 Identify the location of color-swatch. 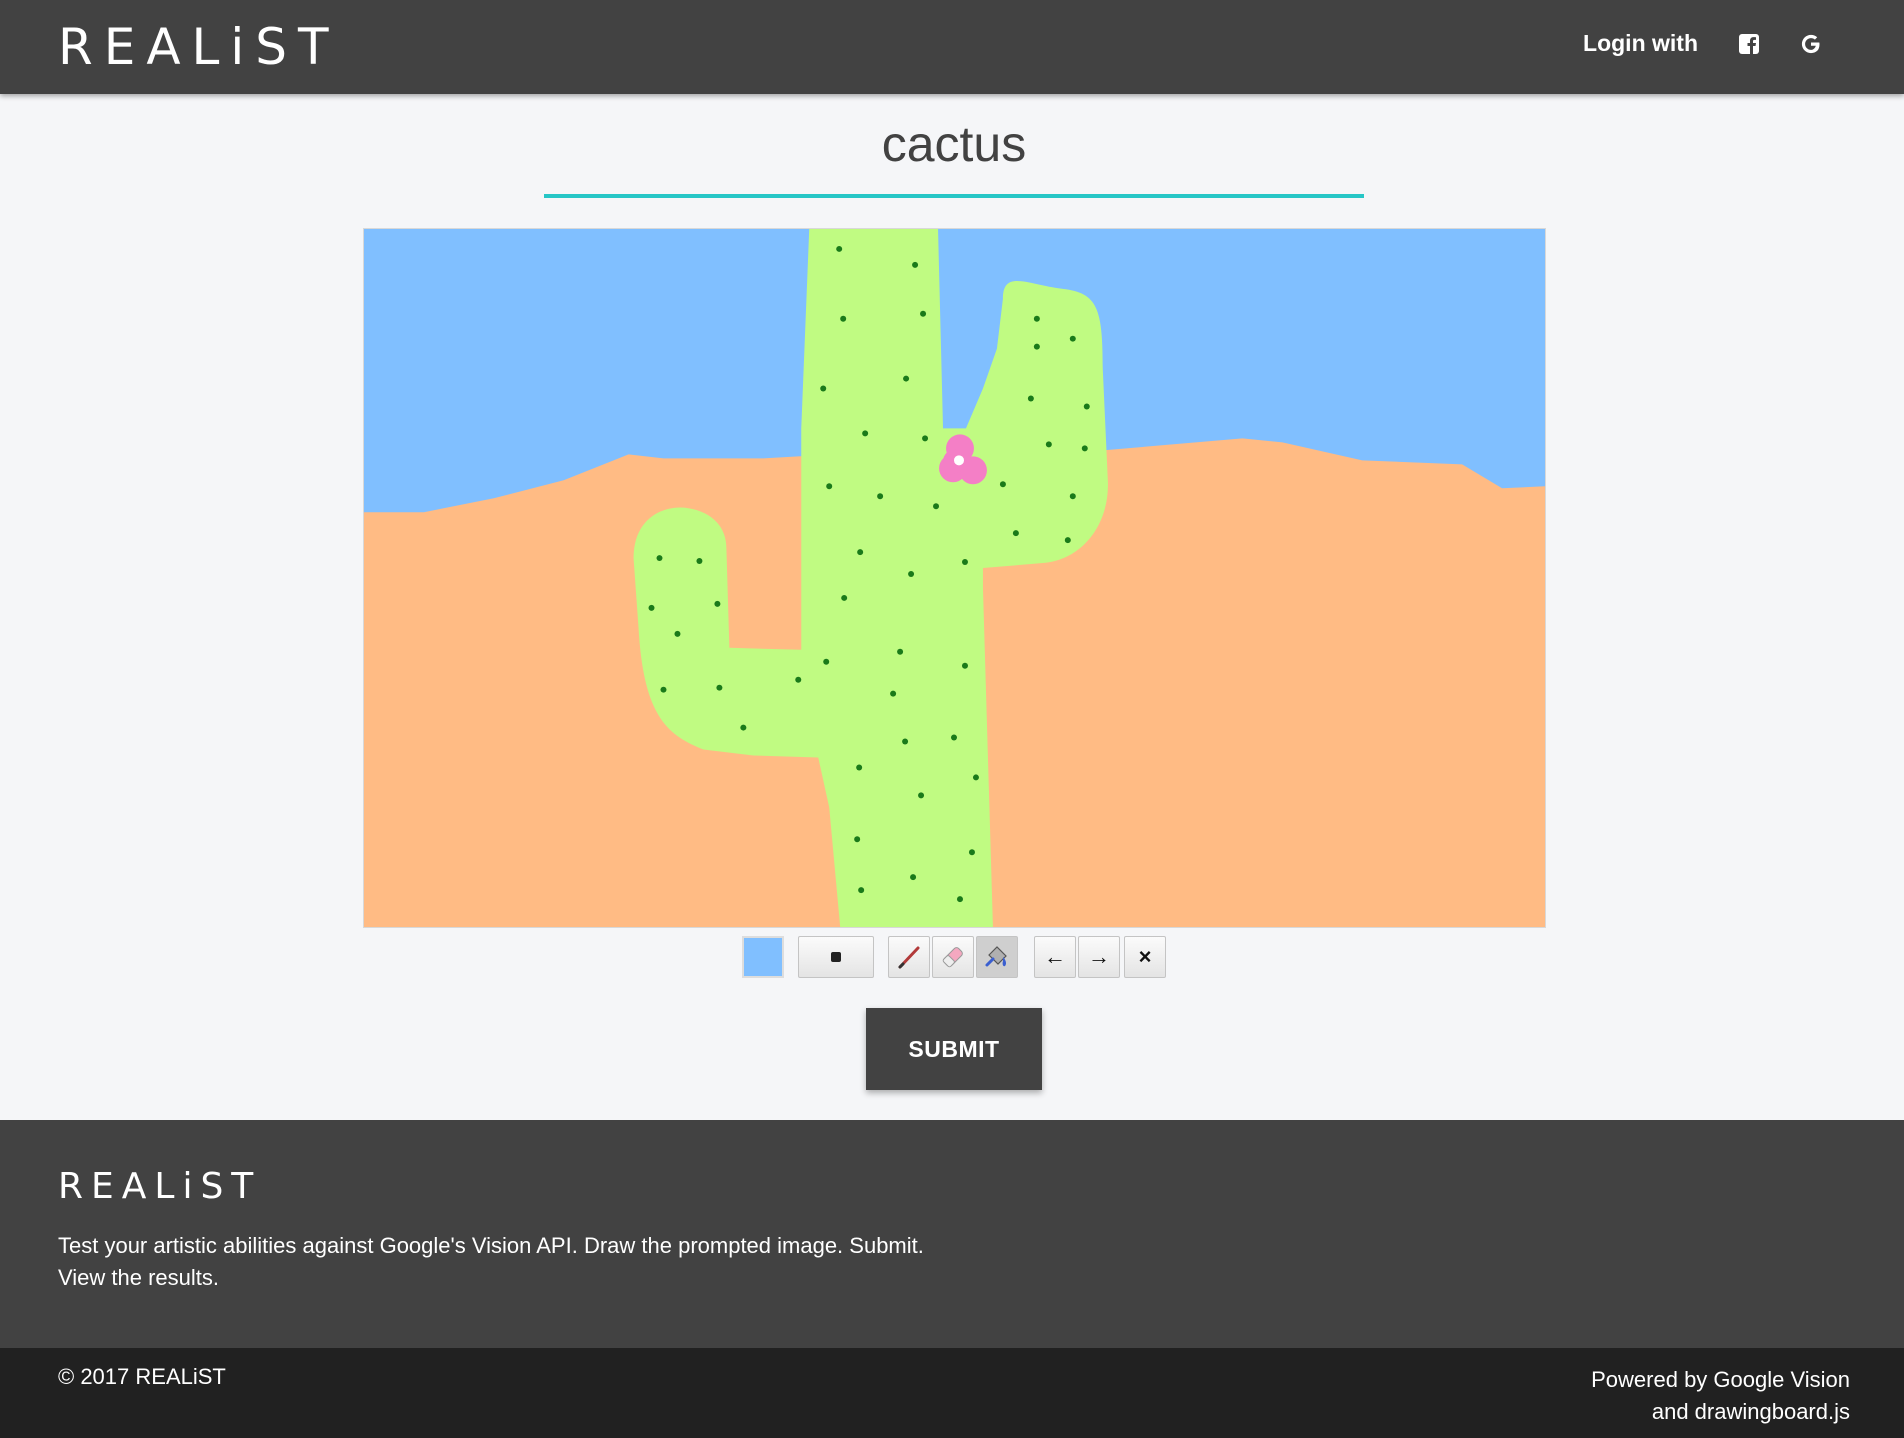
(763, 957).